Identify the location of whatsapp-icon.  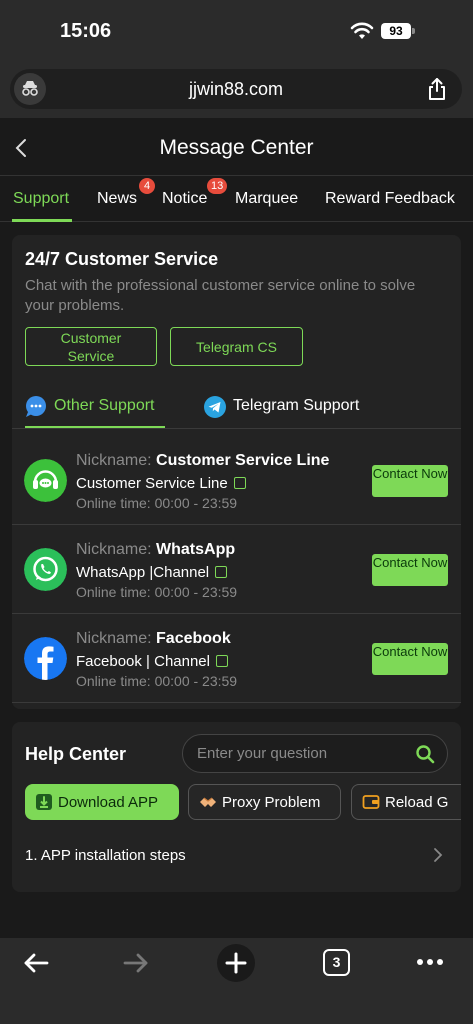
(45, 569).